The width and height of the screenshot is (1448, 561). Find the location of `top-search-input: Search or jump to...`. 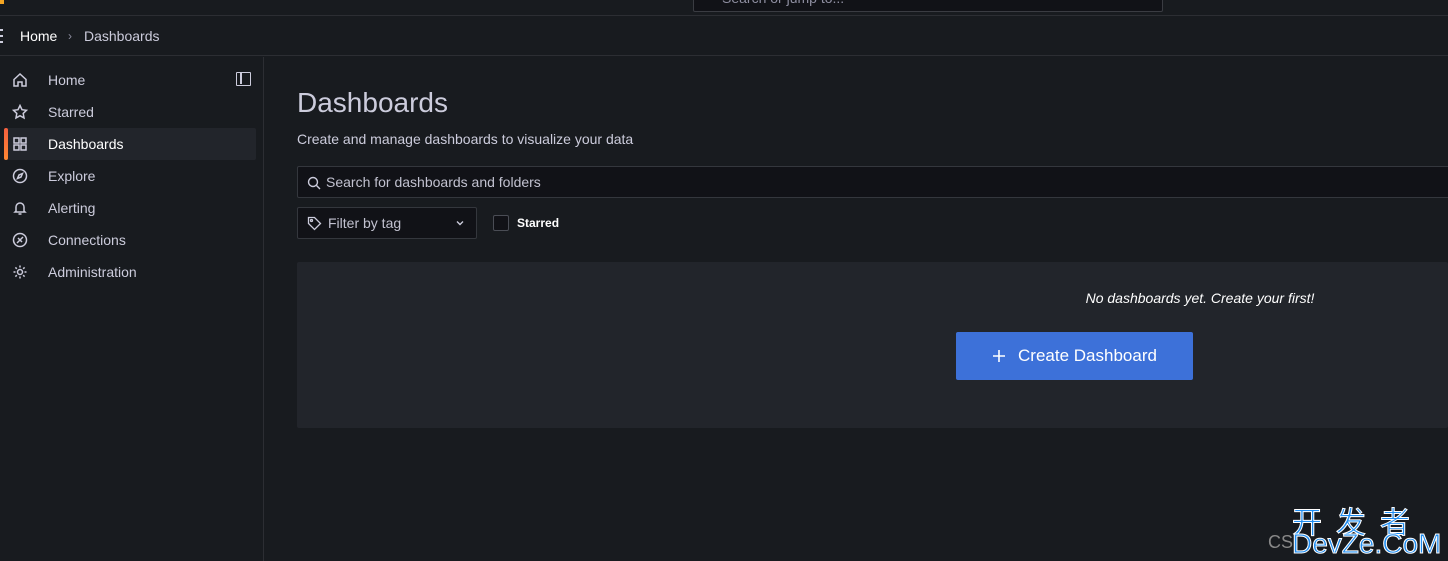

top-search-input: Search or jump to... is located at coordinates (928, 6).